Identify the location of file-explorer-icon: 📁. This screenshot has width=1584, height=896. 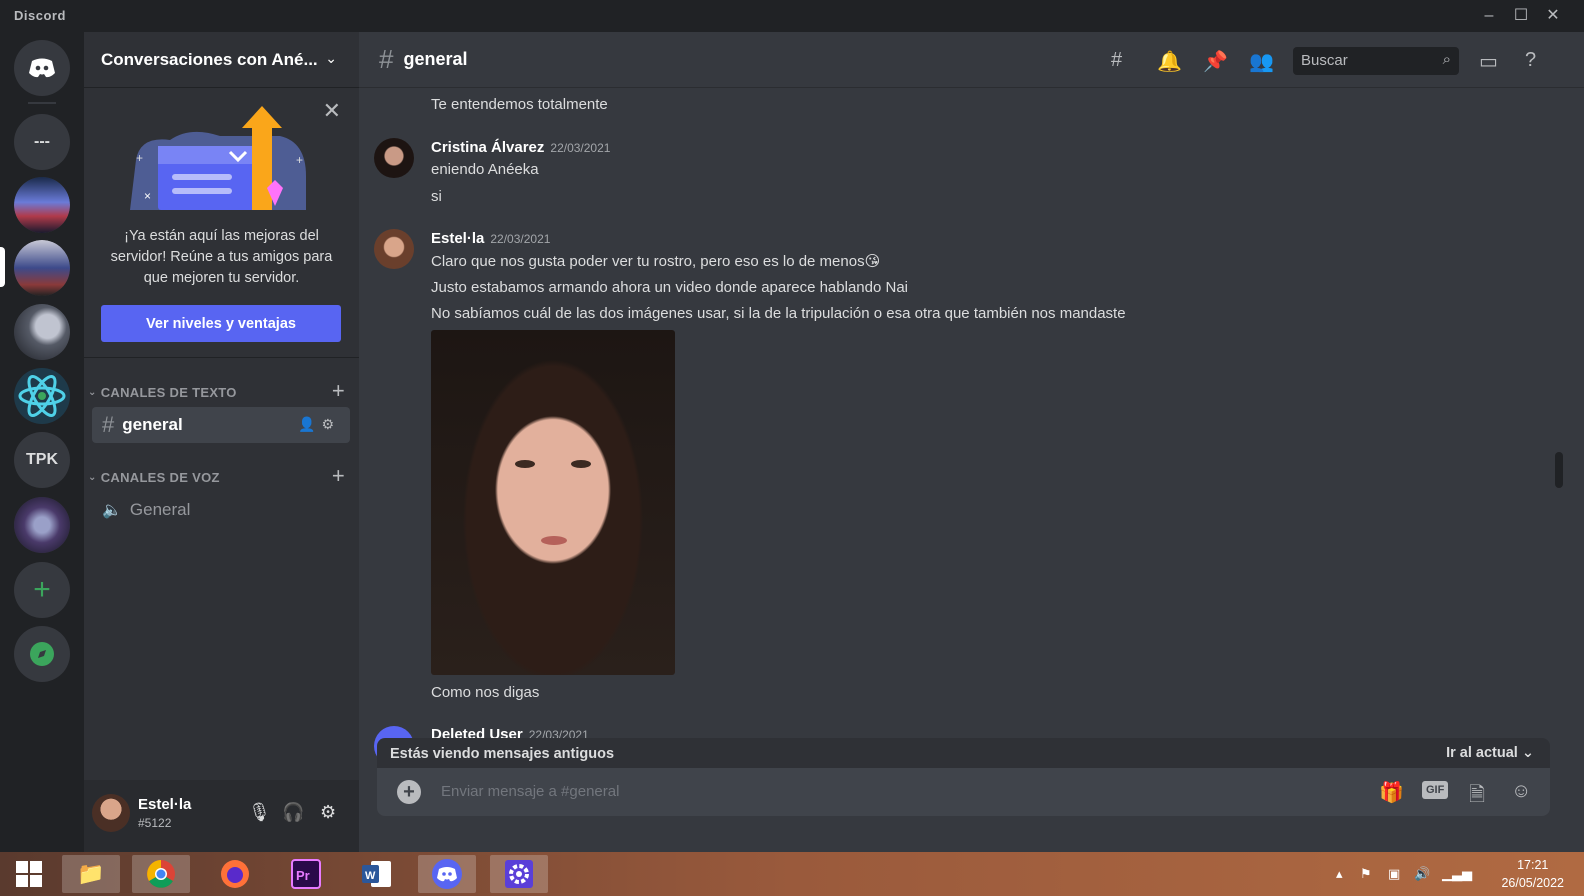
(91, 874).